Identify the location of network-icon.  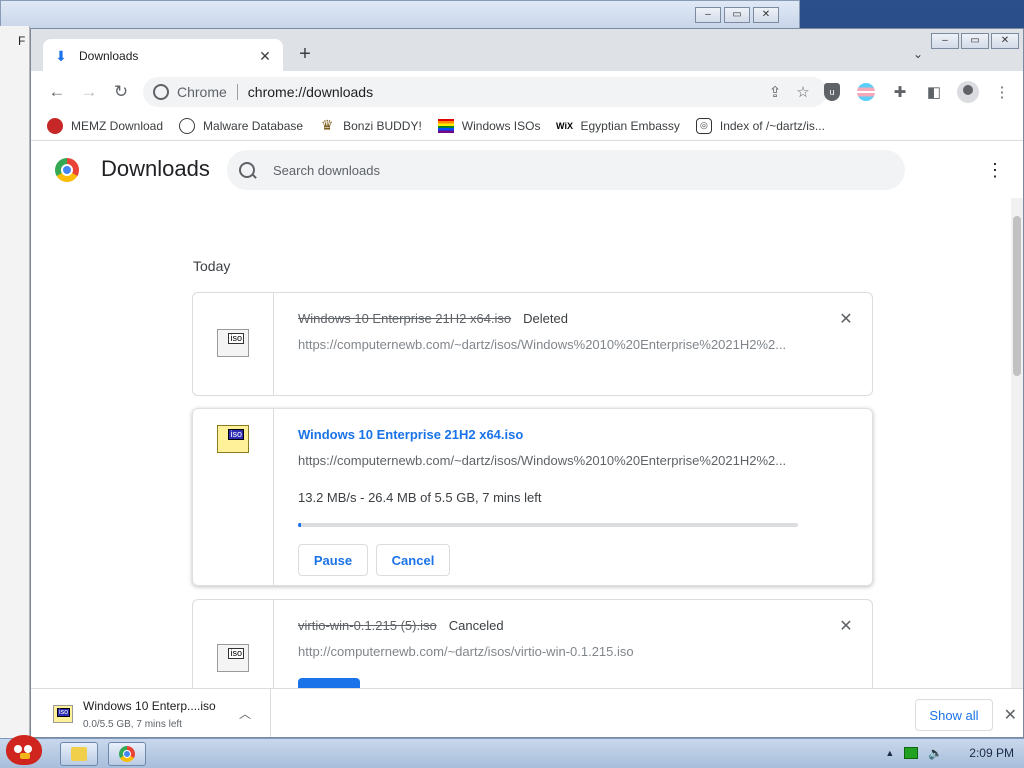
(911, 753).